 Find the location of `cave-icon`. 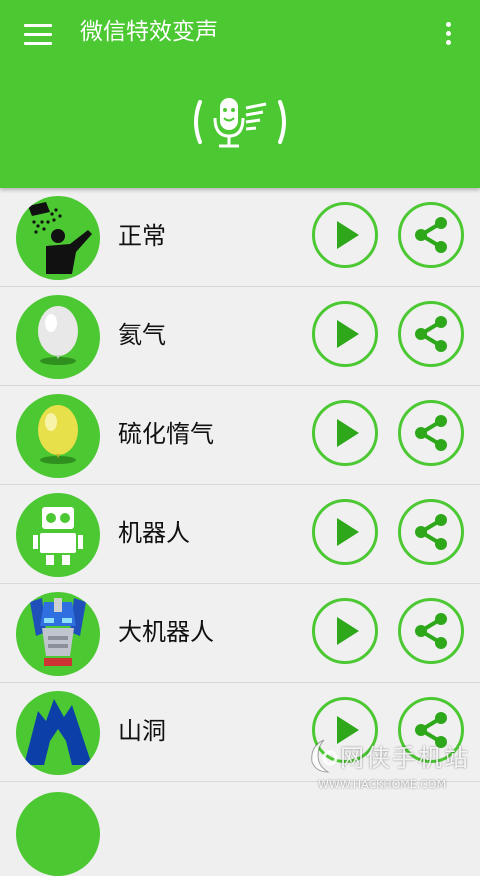

cave-icon is located at coordinates (58, 732).